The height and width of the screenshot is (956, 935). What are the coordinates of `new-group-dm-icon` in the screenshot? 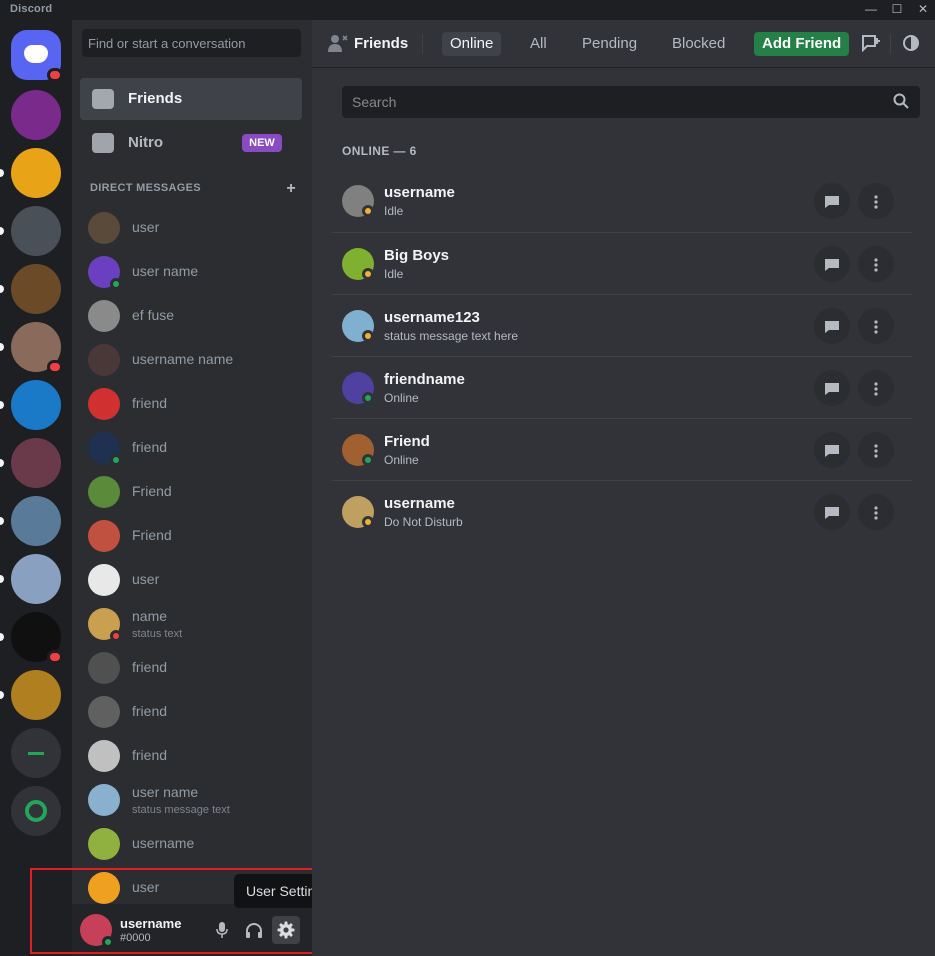 It's located at (871, 44).